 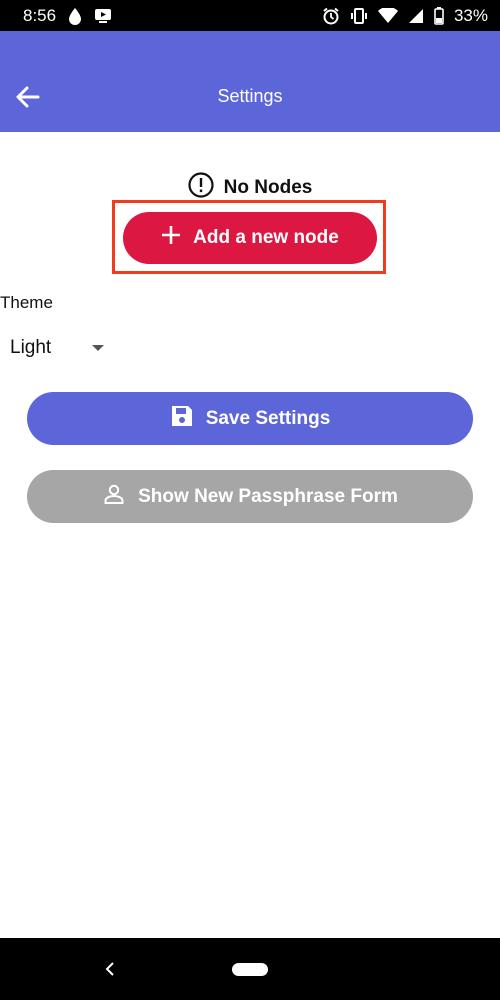 I want to click on tv-icon, so click(x=103, y=16).